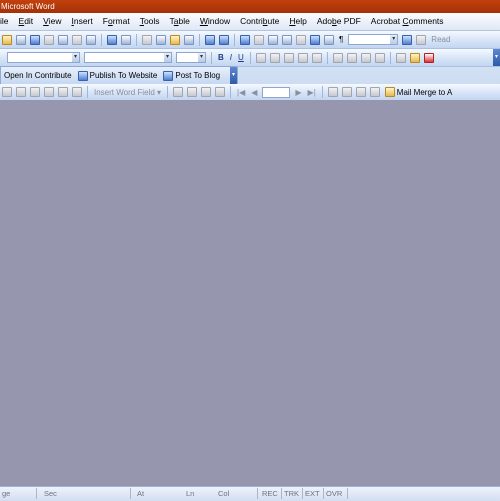  I want to click on insert-greeting-line-icon, so click(63, 92).